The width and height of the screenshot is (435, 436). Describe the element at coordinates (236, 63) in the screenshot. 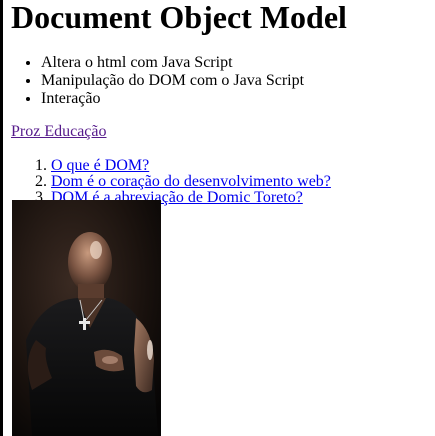

I see `feature-item: Altera o html com Java Script` at that location.